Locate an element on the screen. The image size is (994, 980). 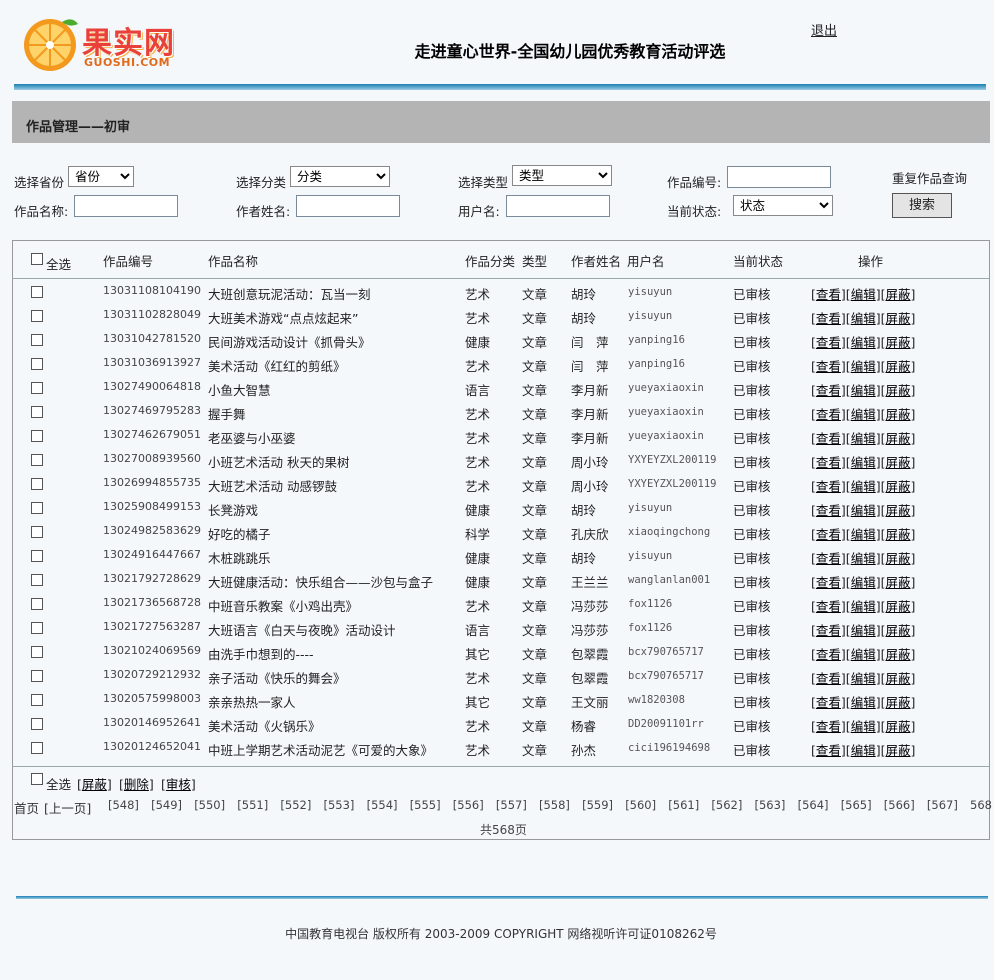
duplicate-query-link: 重复作品查询 is located at coordinates (929, 177).